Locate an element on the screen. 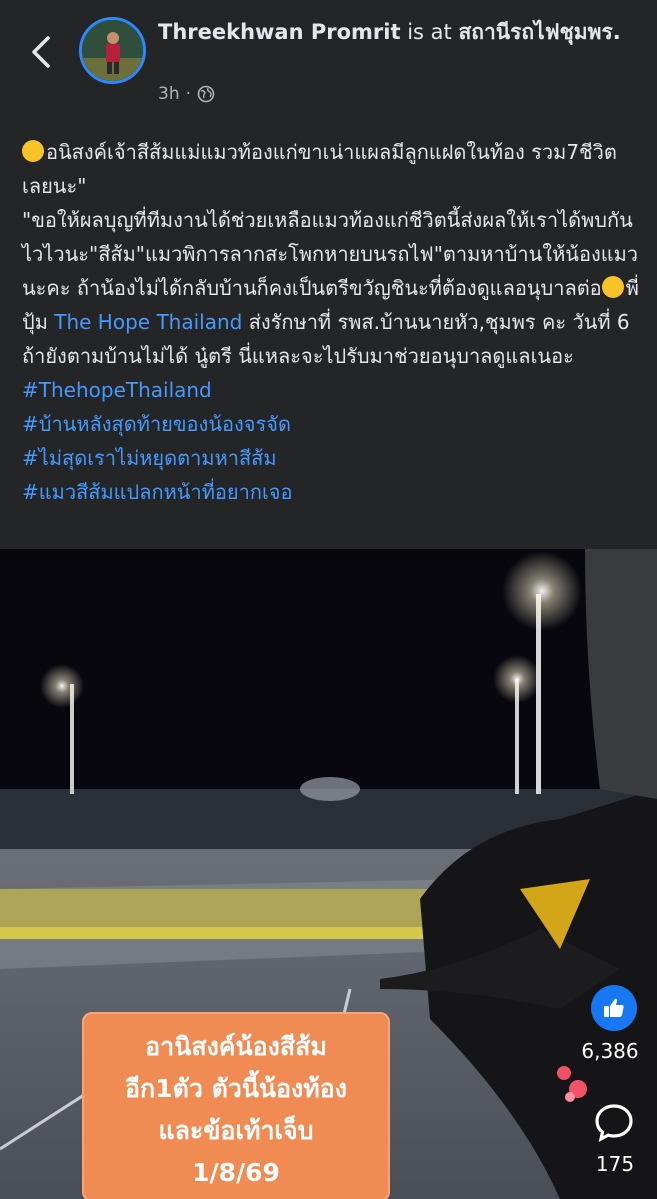  hashtag-link: #ไม่สุดเราไม่หยุดตามหาสีส้ม is located at coordinates (334, 458).